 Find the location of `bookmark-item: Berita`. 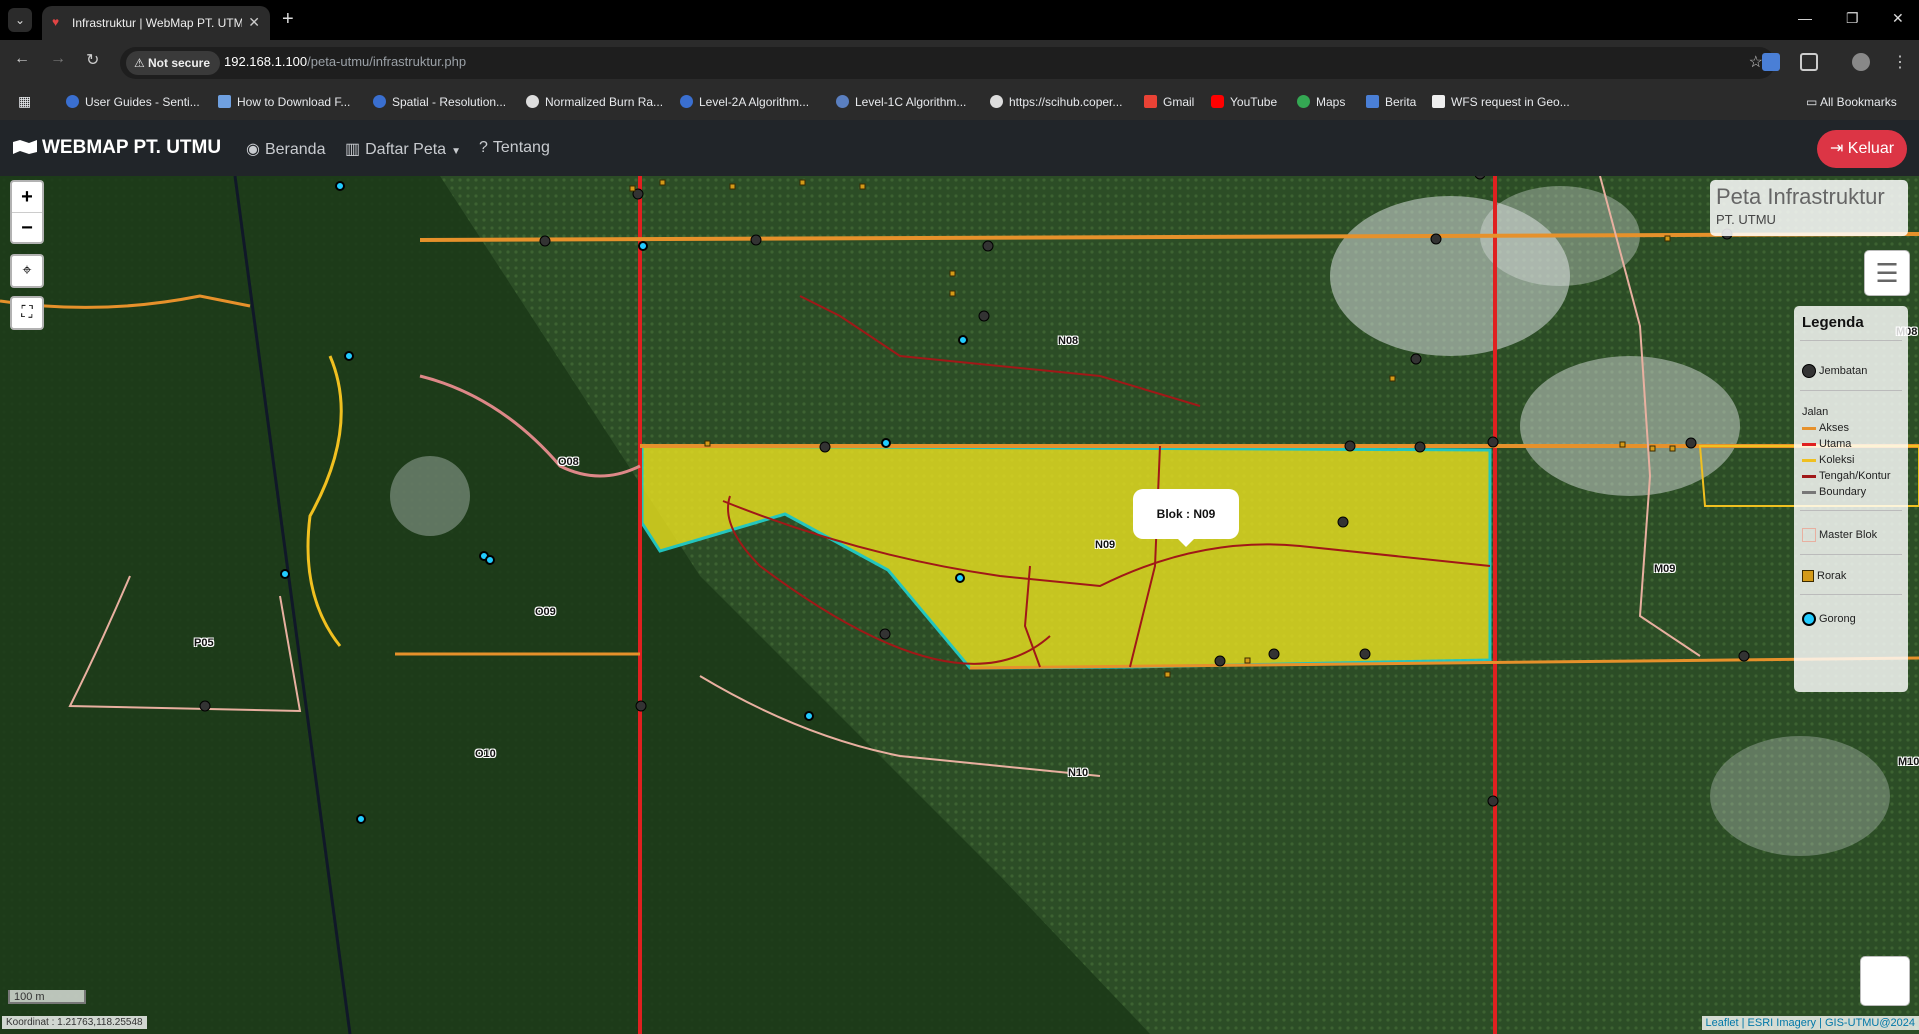

bookmark-item: Berita is located at coordinates (1391, 102).